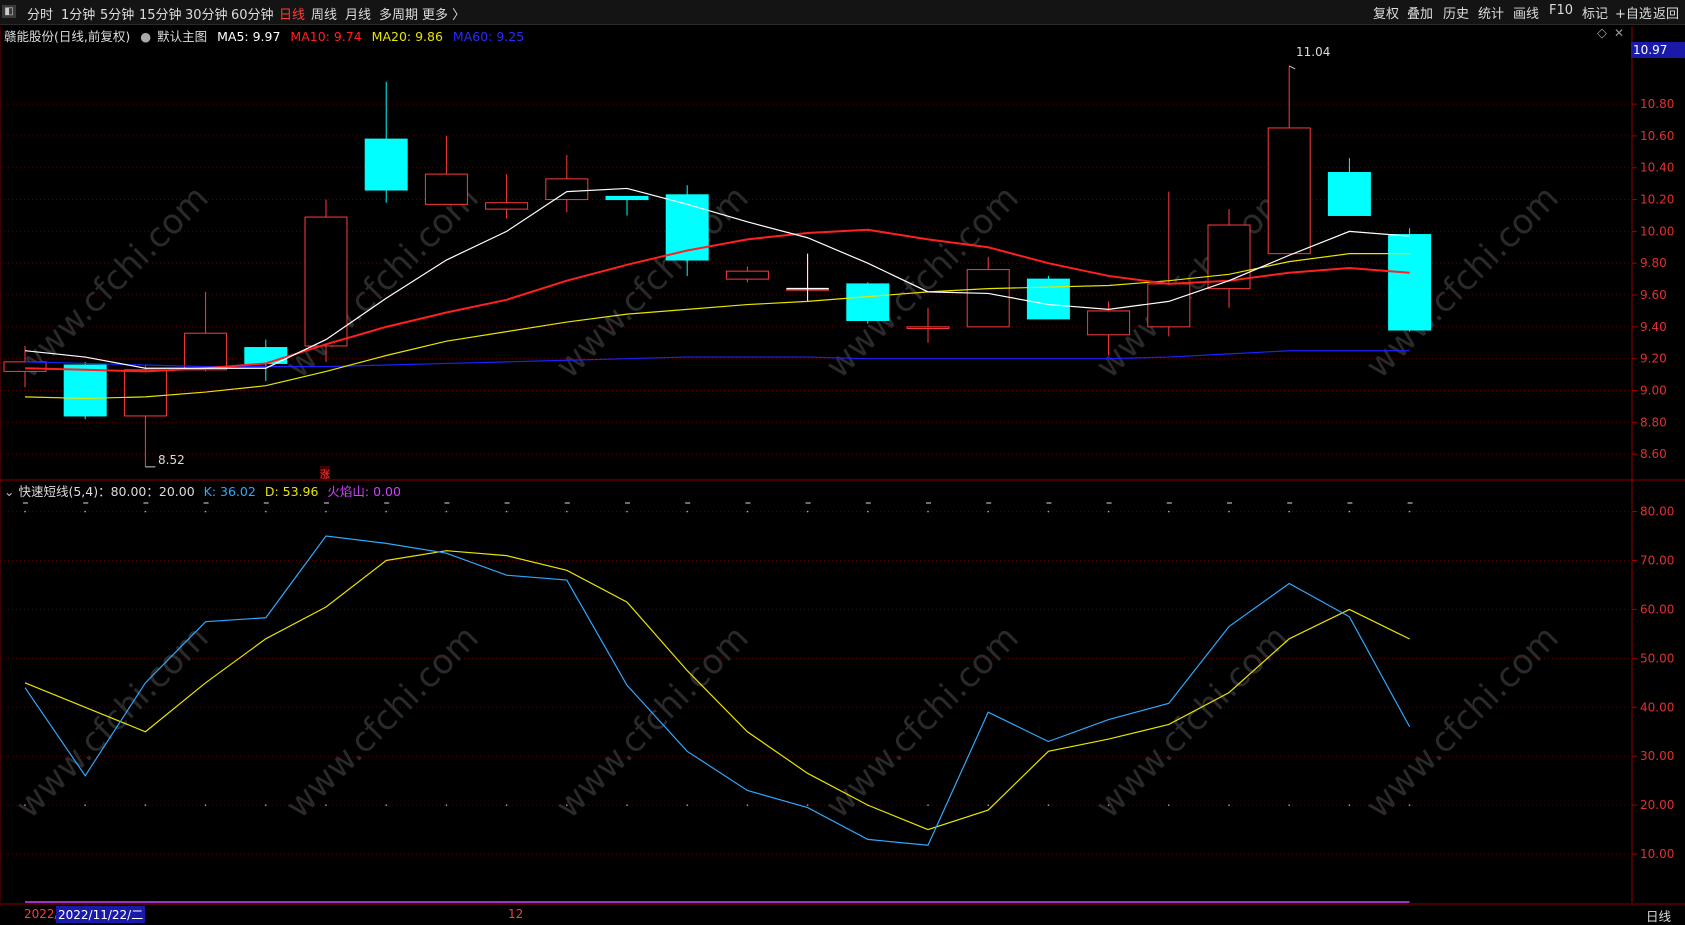 The height and width of the screenshot is (925, 1685). Describe the element at coordinates (325, 473) in the screenshot. I see `zhang-marker: 涨` at that location.